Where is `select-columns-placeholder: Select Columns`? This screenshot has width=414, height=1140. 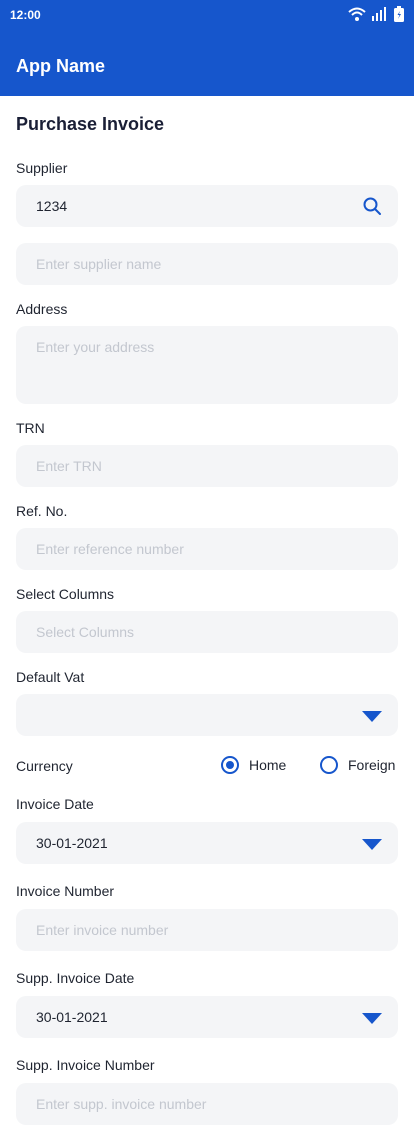
select-columns-placeholder: Select Columns is located at coordinates (85, 632).